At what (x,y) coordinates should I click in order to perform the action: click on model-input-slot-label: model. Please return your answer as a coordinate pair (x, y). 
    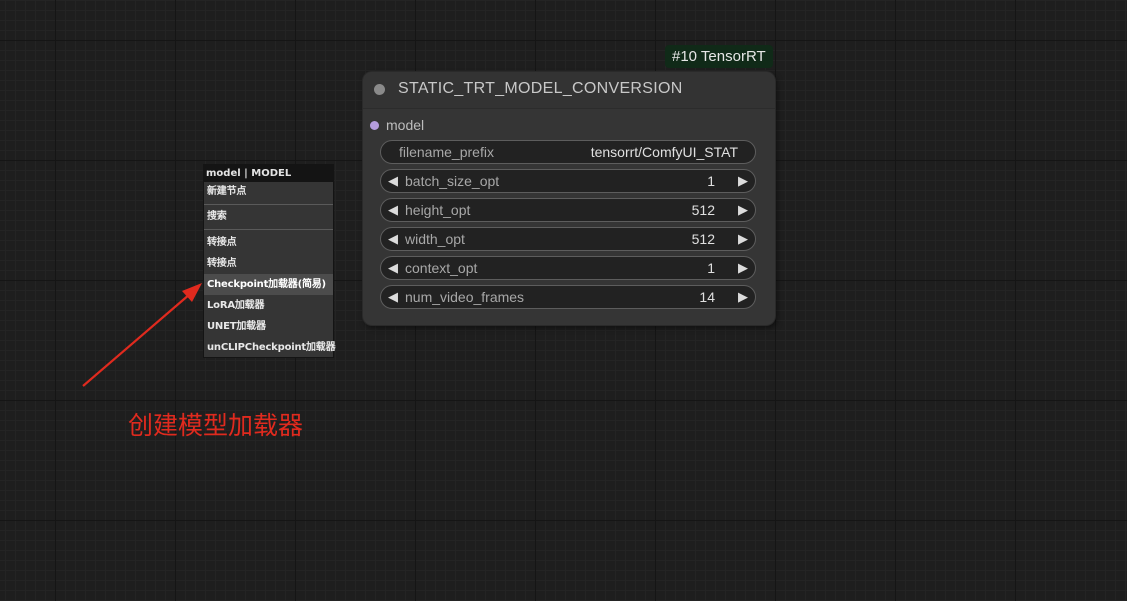
    Looking at the image, I should click on (405, 125).